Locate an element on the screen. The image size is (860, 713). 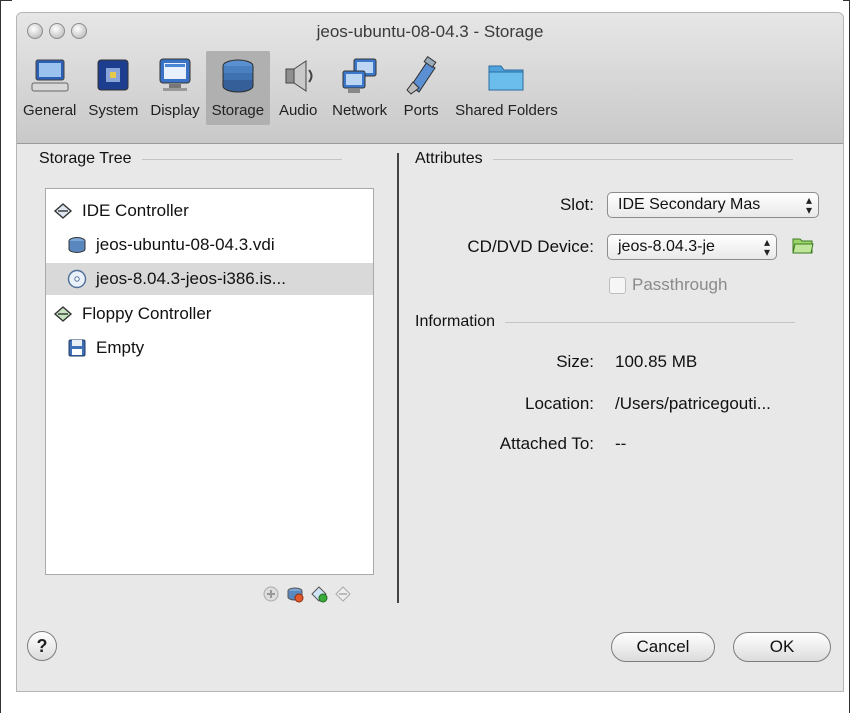
tab-system-label: System is located at coordinates (113, 110).